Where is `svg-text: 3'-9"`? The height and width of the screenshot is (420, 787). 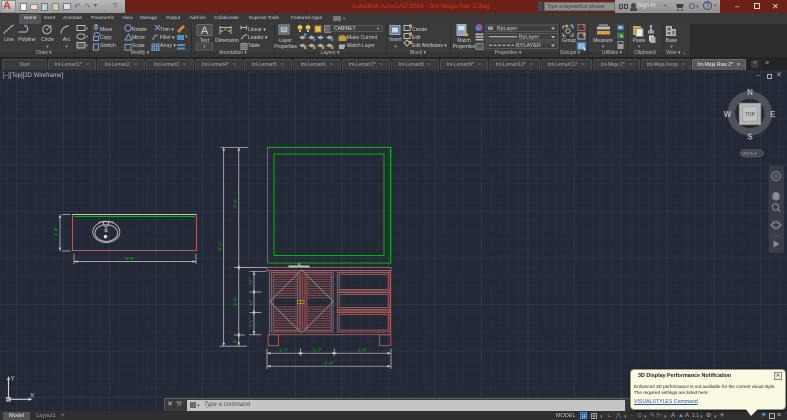 svg-text: 3'-9" is located at coordinates (235, 302).